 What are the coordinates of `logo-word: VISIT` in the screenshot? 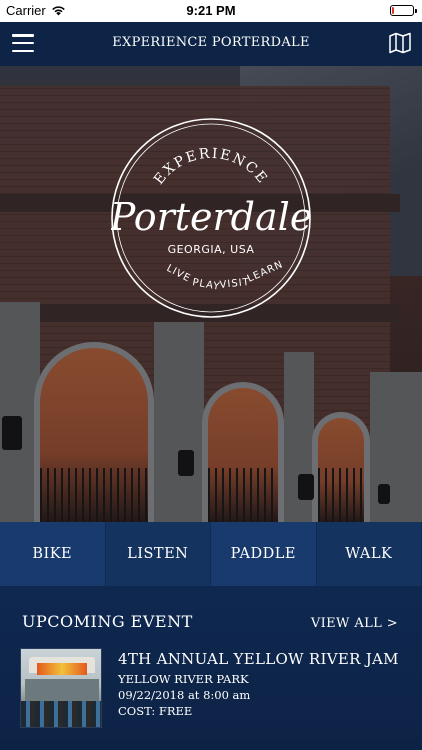 It's located at (234, 284).